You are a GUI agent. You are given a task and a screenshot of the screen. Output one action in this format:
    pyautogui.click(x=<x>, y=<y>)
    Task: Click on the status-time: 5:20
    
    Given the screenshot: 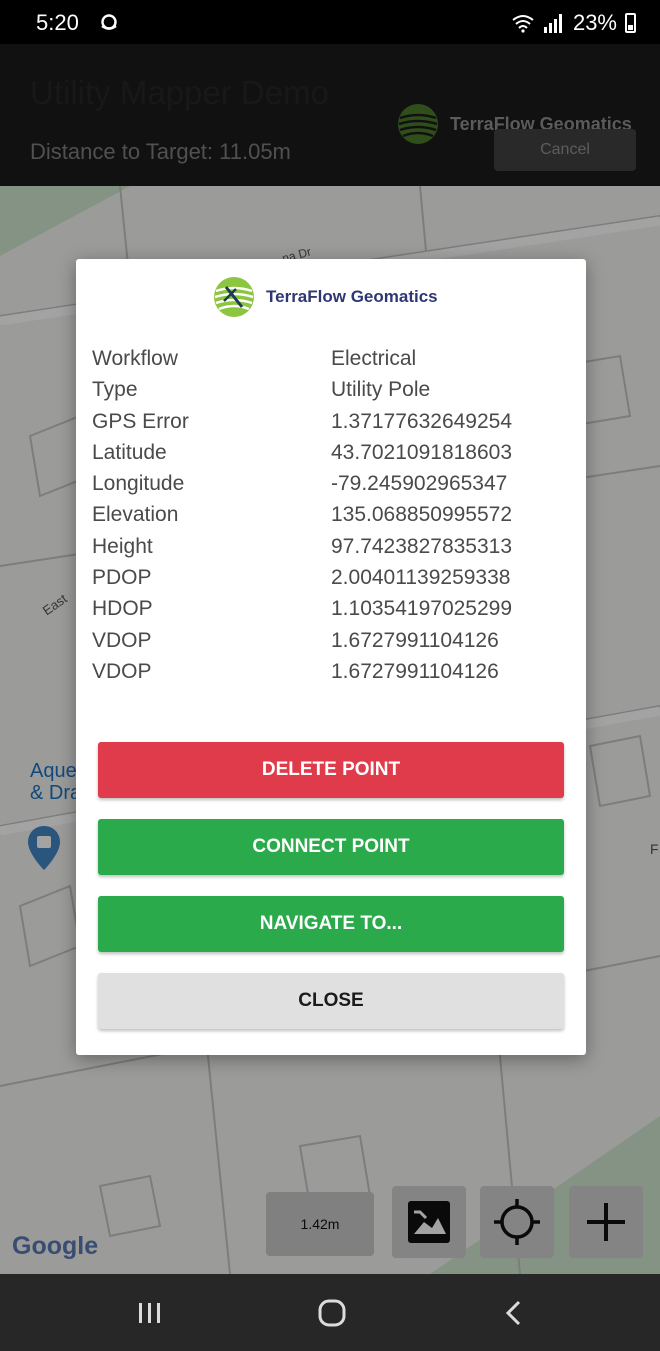 What is the action you would take?
    pyautogui.click(x=57, y=22)
    